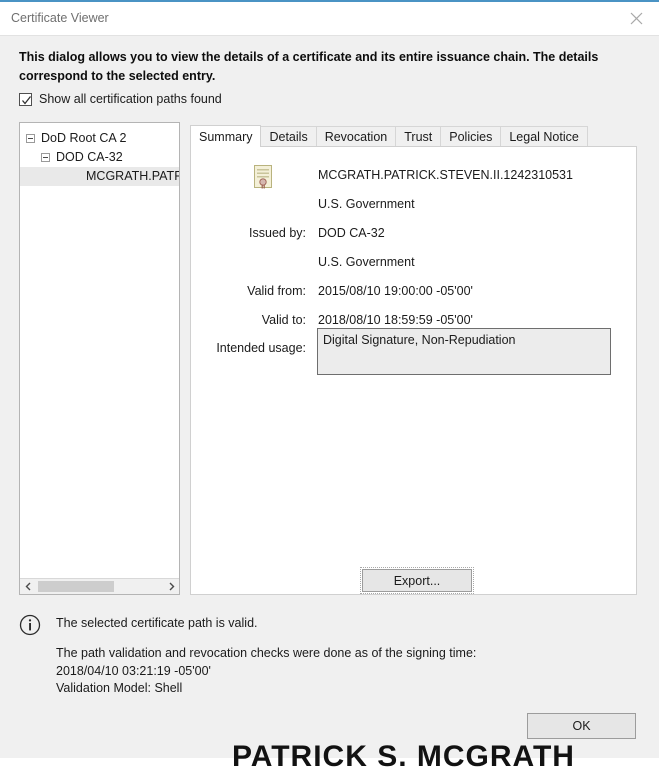  What do you see at coordinates (28, 586) in the screenshot?
I see `scroll-left-arrow-icon` at bounding box center [28, 586].